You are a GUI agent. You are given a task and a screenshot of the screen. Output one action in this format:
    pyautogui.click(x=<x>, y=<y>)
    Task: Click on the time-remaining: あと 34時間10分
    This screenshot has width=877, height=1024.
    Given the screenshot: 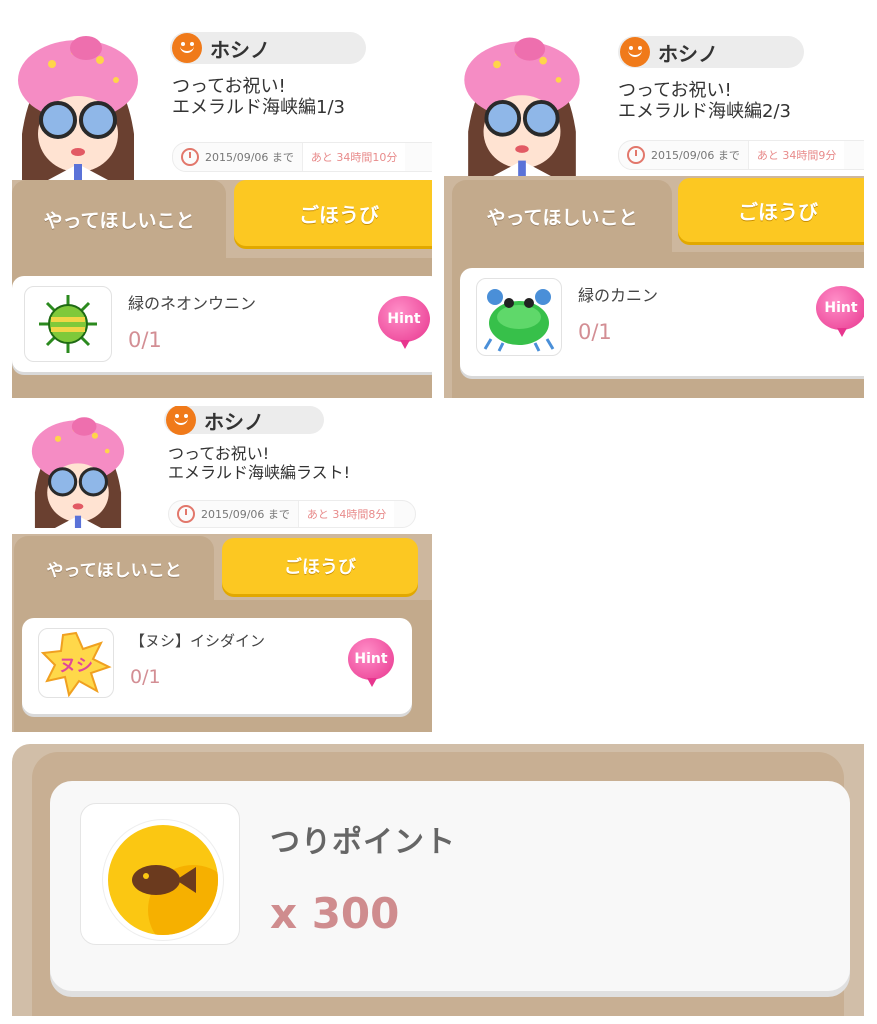 What is the action you would take?
    pyautogui.click(x=353, y=157)
    